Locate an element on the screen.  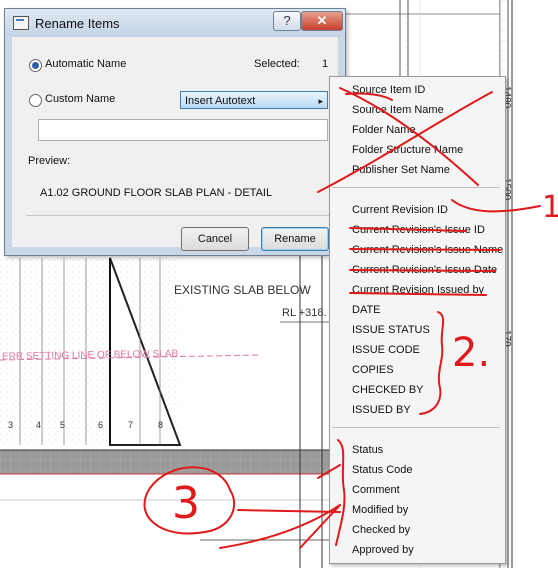
menu-item-checked-by: Checked by is located at coordinates (381, 530).